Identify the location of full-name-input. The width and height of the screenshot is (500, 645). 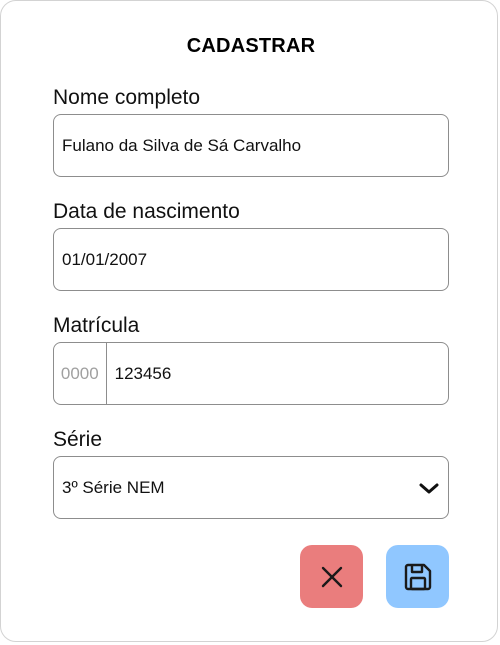
(251, 145).